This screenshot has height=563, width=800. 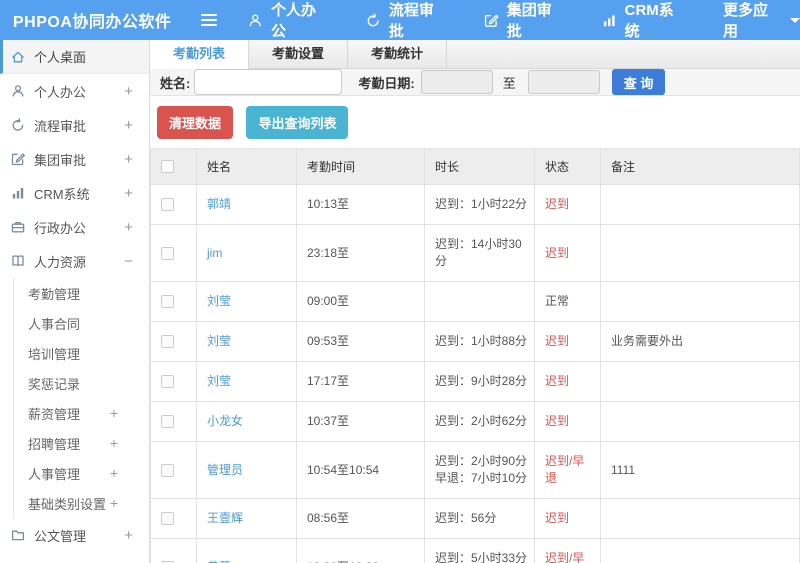 What do you see at coordinates (479, 470) in the screenshot?
I see `duration-cell: 迟到：2小时90分 早退：7小时10分` at bounding box center [479, 470].